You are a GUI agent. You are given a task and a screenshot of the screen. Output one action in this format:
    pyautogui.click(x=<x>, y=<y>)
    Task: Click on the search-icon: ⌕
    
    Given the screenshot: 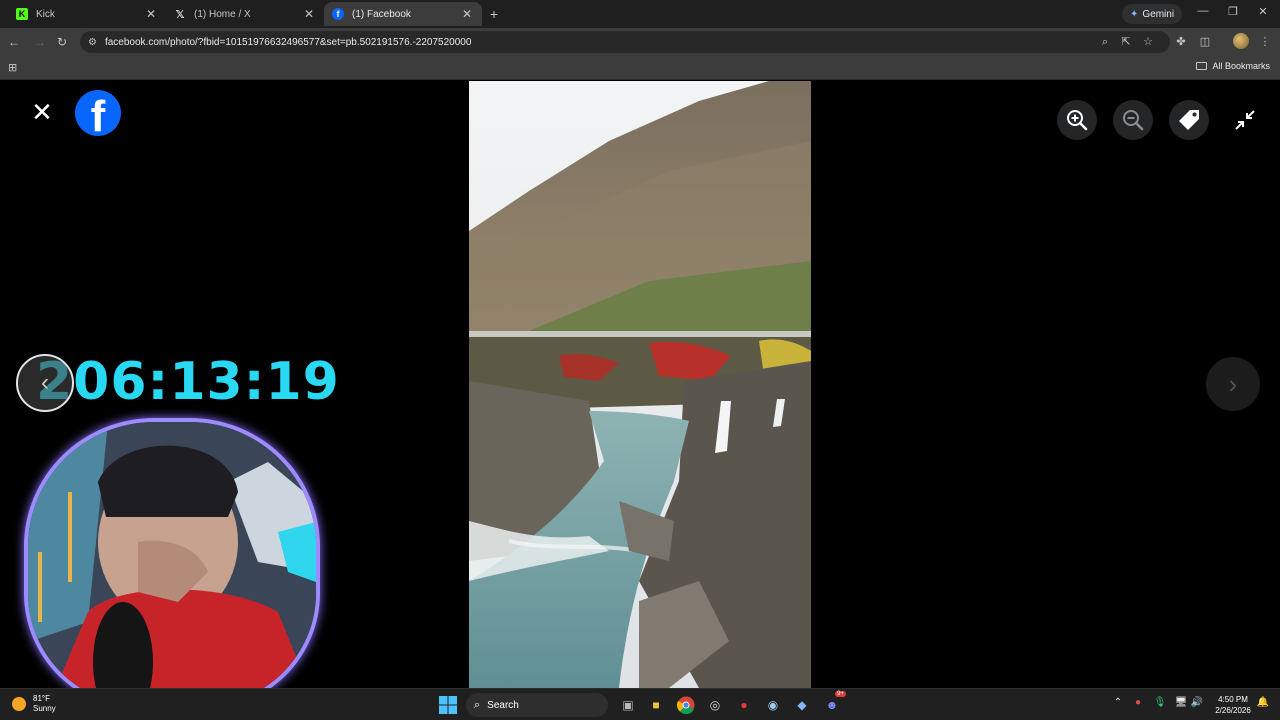 What is the action you would take?
    pyautogui.click(x=477, y=704)
    